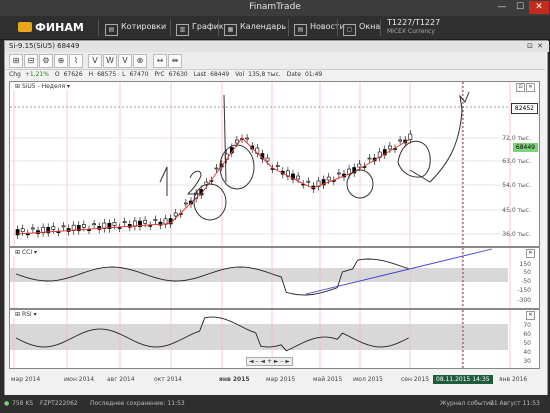 The height and width of the screenshot is (413, 550). Describe the element at coordinates (110, 61) in the screenshot. I see `toolbar-button-w: W` at that location.